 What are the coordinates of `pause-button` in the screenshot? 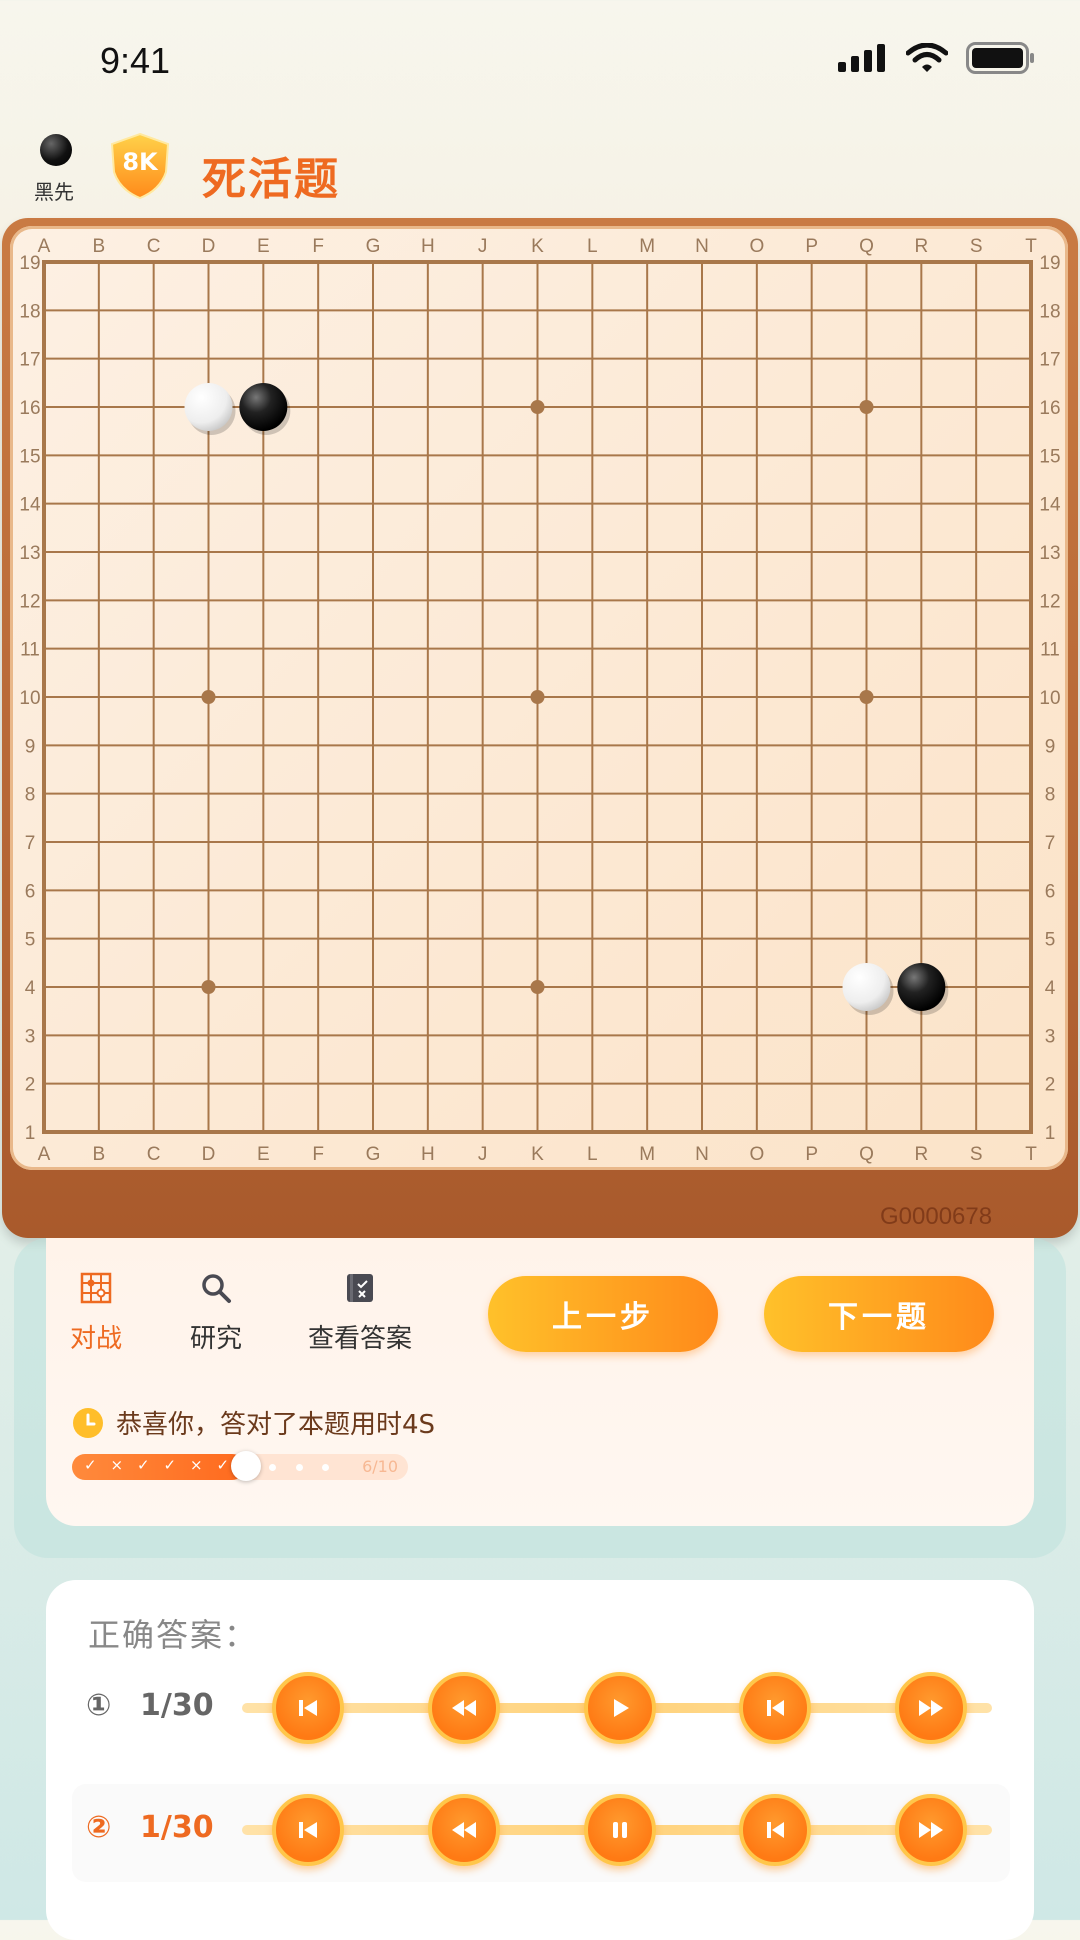 It's located at (620, 1830).